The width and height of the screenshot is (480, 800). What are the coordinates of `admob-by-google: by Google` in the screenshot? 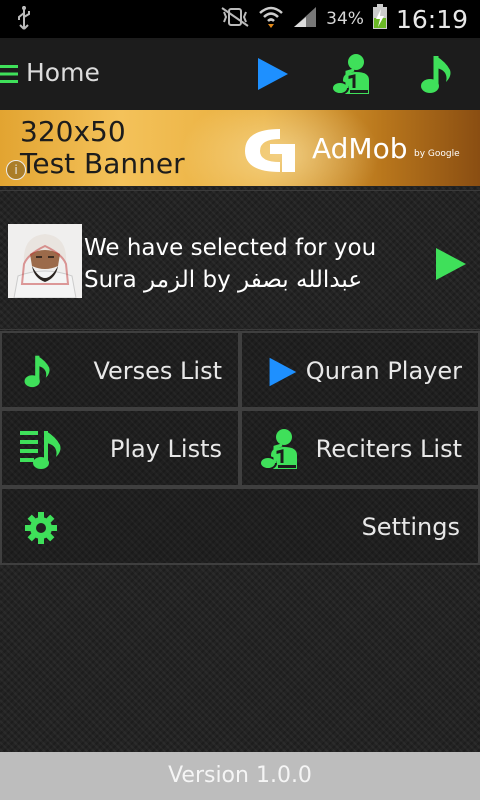 It's located at (437, 154).